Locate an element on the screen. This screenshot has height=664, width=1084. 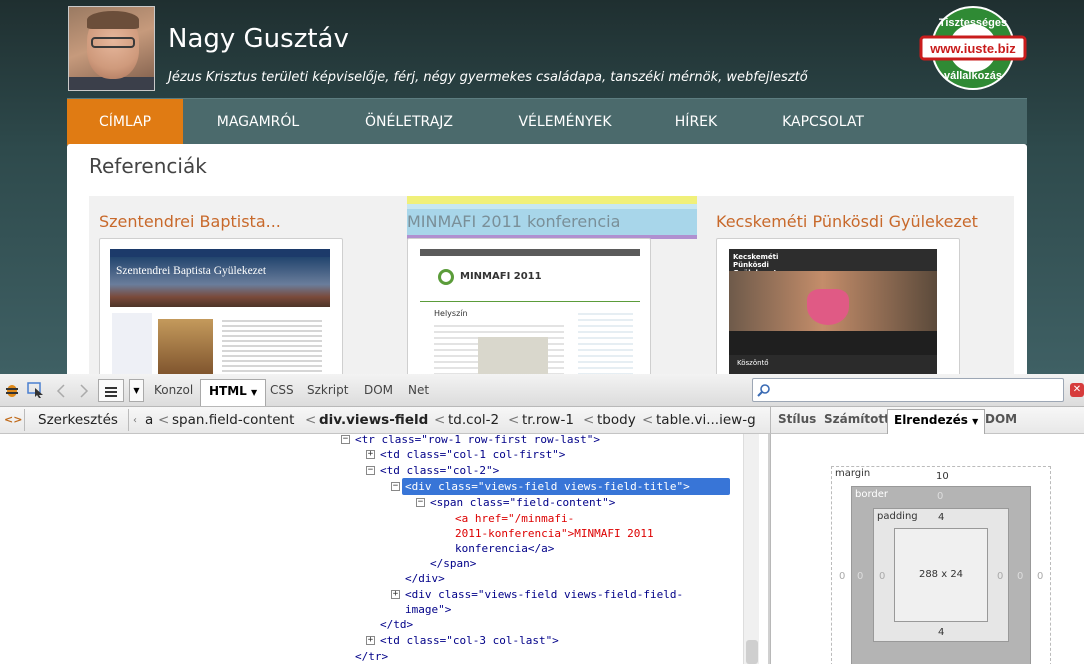
crumb-tr-row-1: tr.row-1 is located at coordinates (548, 420).